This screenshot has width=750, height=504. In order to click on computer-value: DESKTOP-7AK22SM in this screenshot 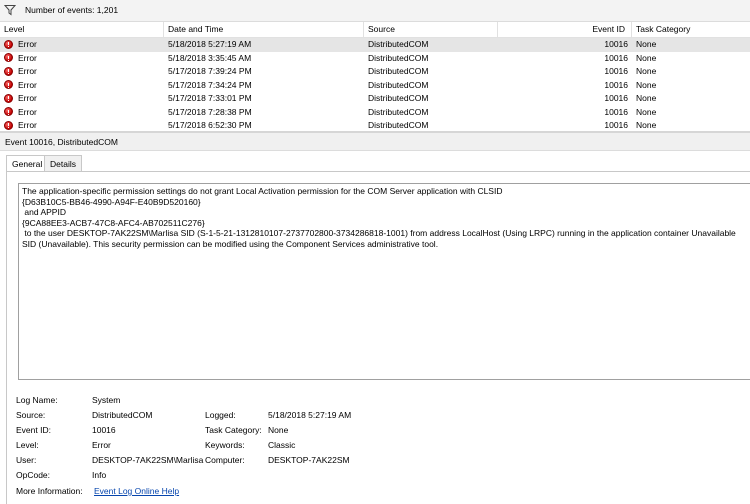, I will do `click(309, 460)`.